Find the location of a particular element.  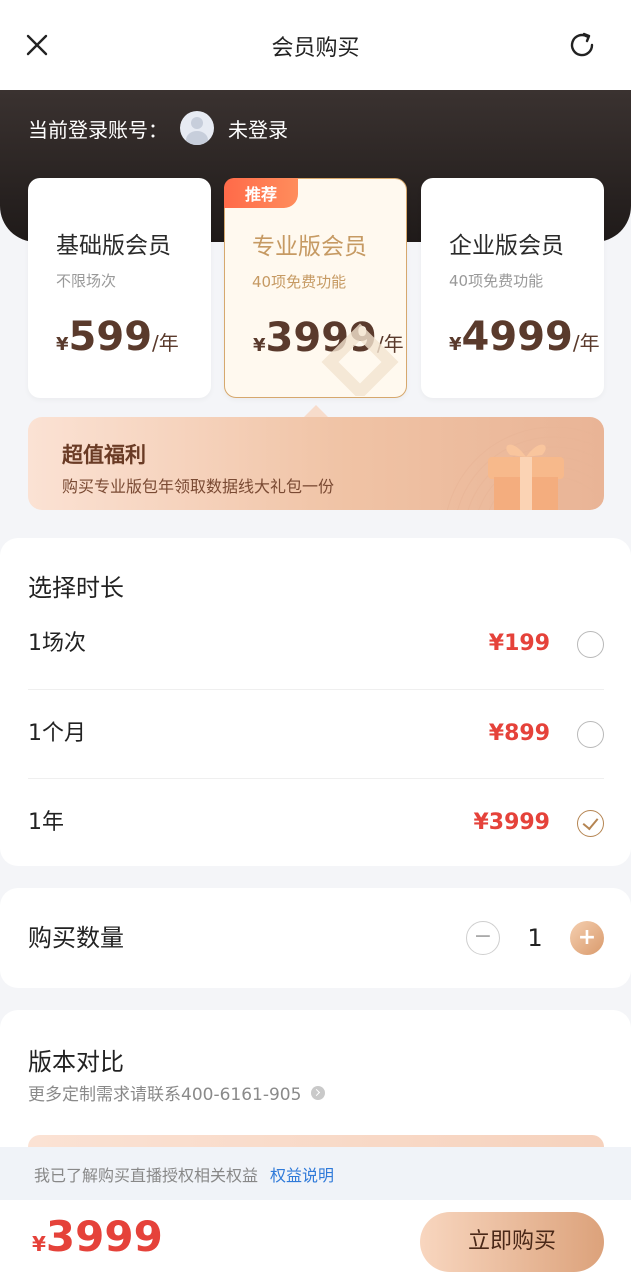

gift-box-icon is located at coordinates (526, 477).